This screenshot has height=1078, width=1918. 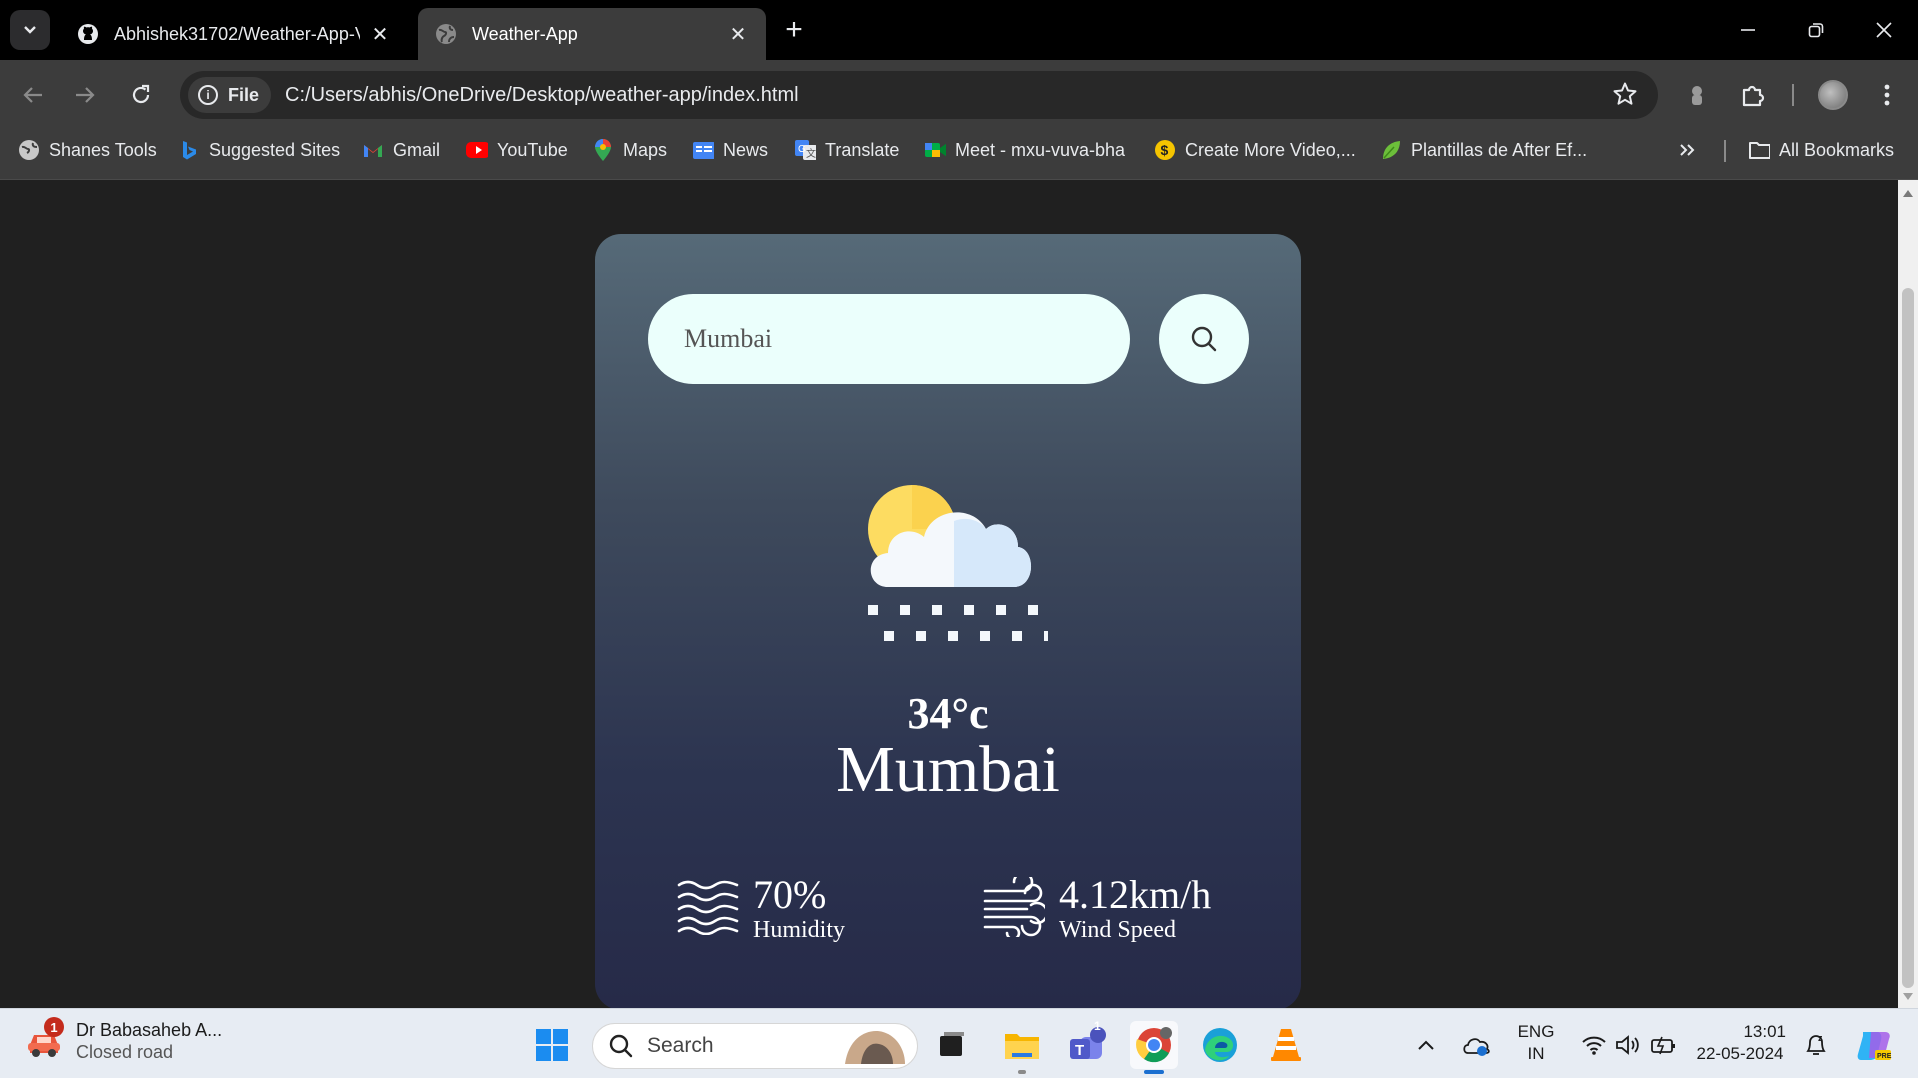 I want to click on traffic-widget: 1 Dr Babasaheb A... Closed road, so click(x=123, y=1040).